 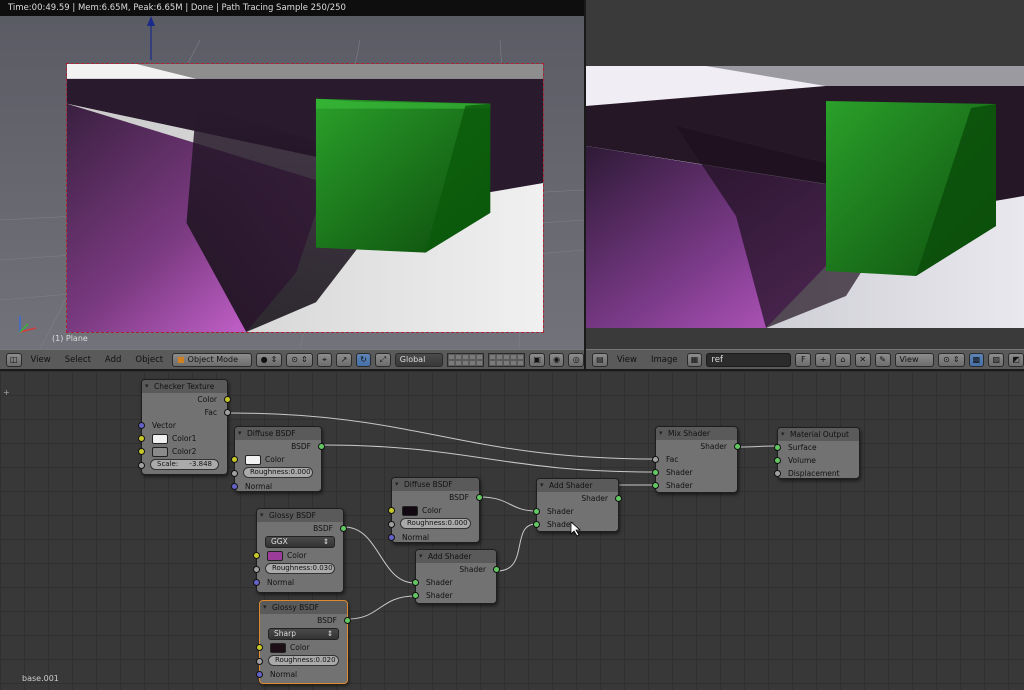 I want to click on manipulator-toggle-icon: ⌖, so click(x=324, y=359).